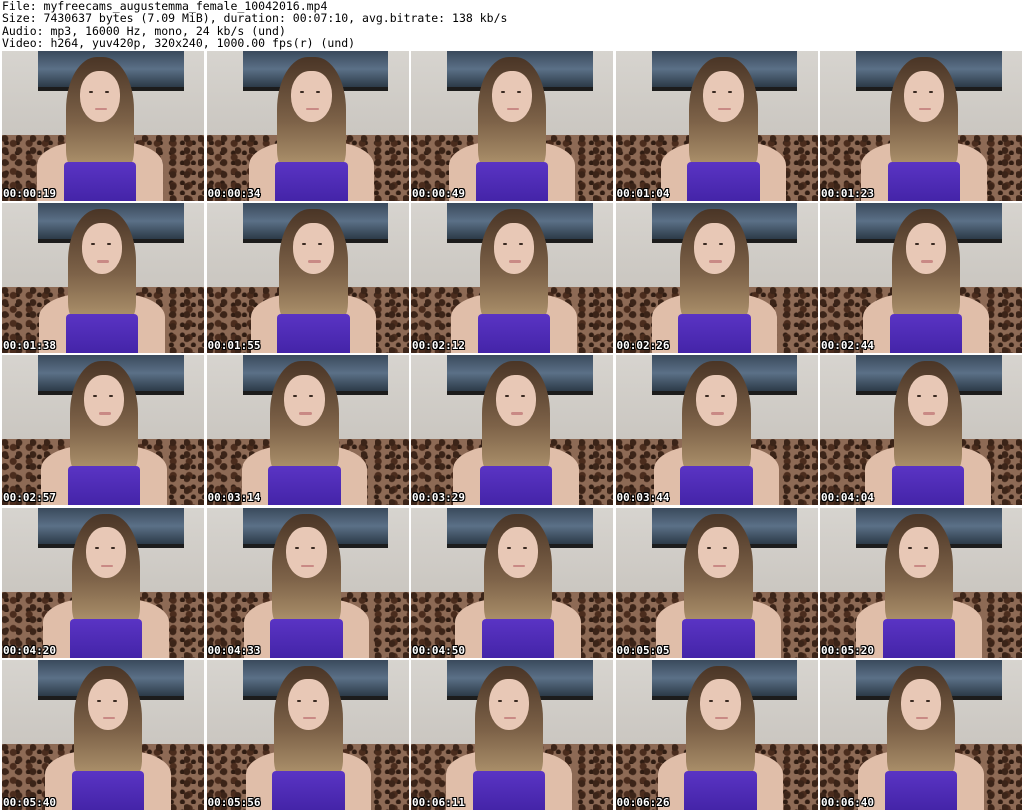  What do you see at coordinates (307, 278) in the screenshot?
I see `video-thumbnail: 00:01:55` at bounding box center [307, 278].